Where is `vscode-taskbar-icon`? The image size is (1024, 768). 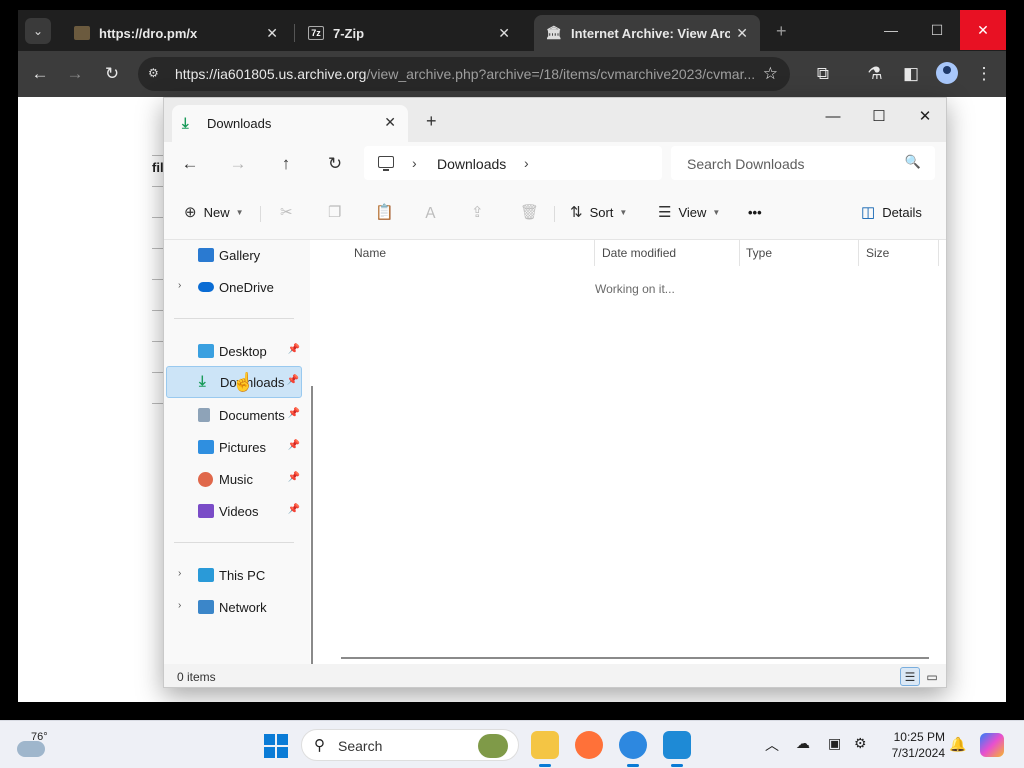
vscode-taskbar-icon is located at coordinates (677, 749).